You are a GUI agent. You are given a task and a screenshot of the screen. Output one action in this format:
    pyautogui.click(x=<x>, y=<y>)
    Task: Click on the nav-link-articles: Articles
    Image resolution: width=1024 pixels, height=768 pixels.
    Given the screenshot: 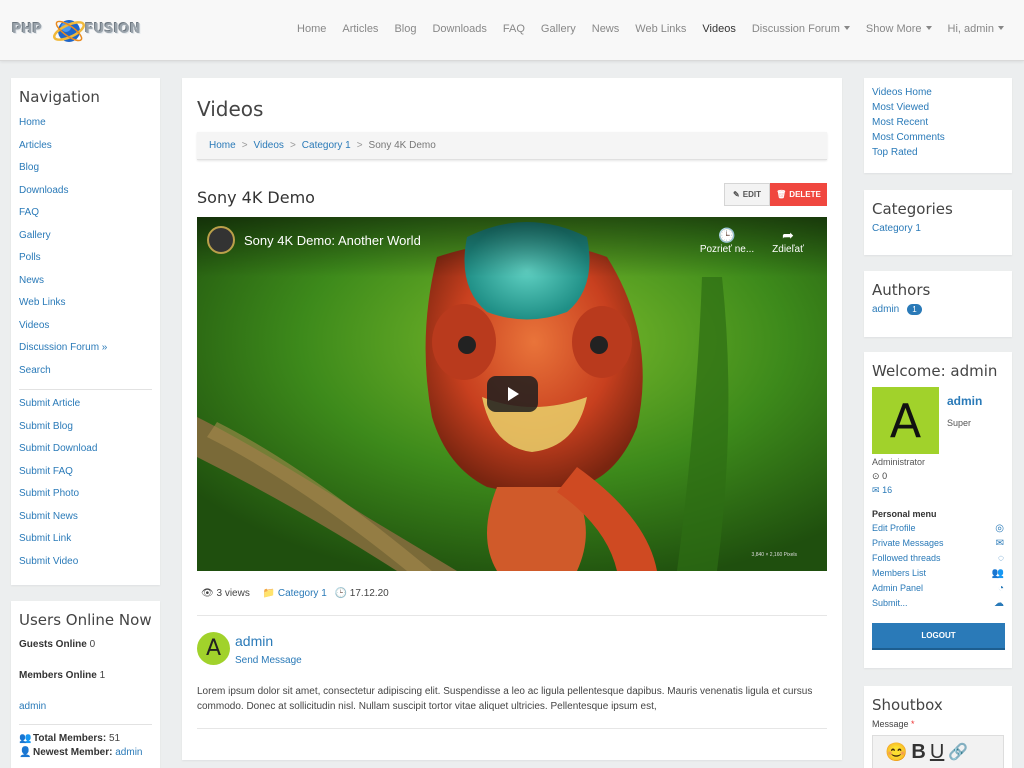 What is the action you would take?
    pyautogui.click(x=85, y=151)
    